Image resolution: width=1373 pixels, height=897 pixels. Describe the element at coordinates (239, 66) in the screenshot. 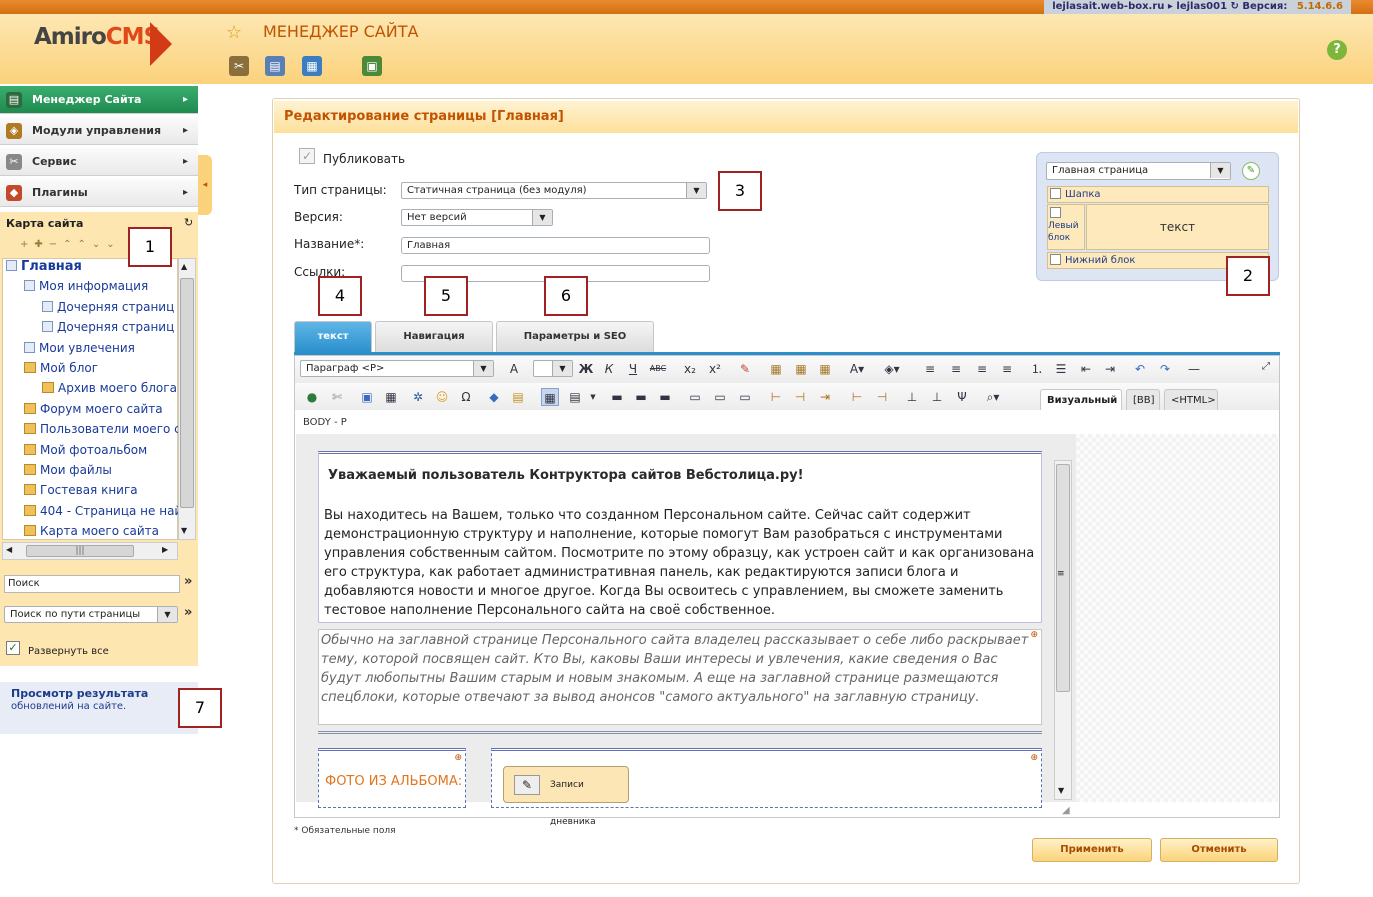

I see `tools-icon: ✂` at that location.